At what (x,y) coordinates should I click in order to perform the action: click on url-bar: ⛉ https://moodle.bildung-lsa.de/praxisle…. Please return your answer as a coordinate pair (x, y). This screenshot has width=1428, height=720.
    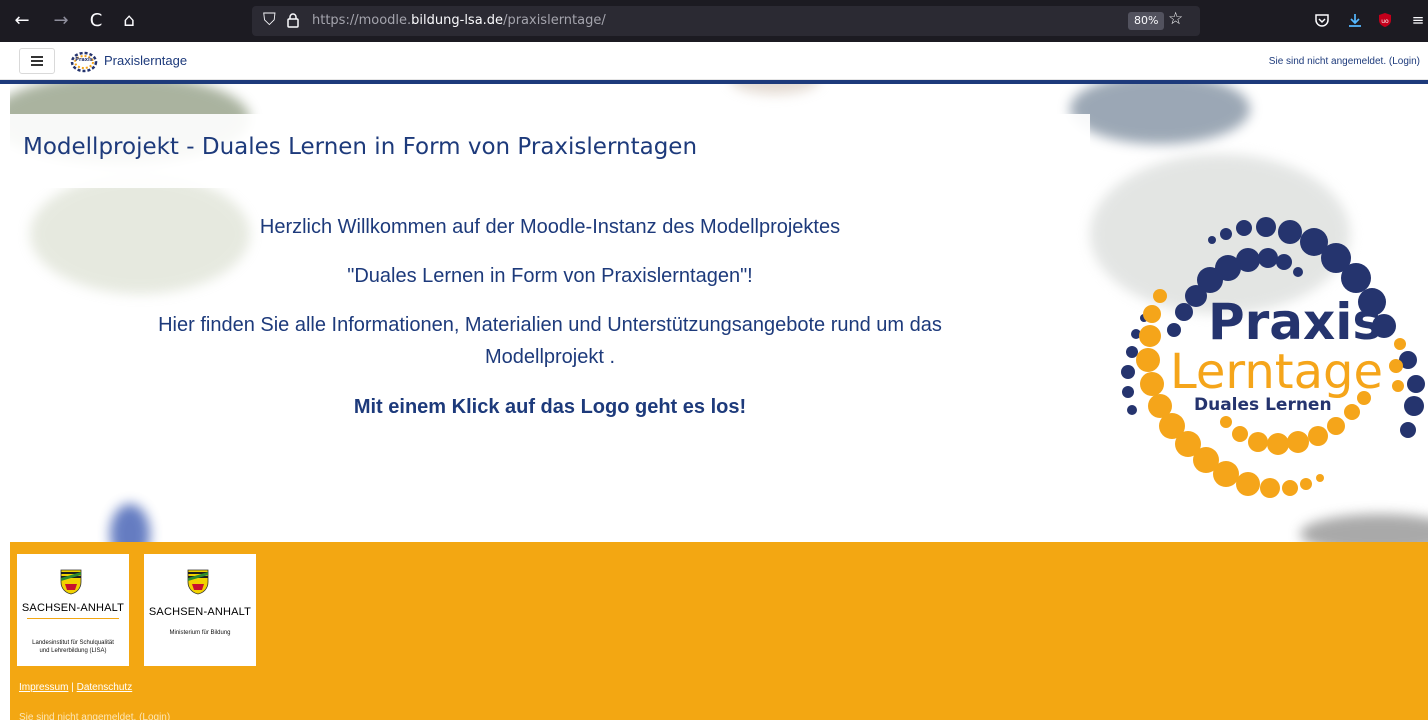
    Looking at the image, I should click on (726, 21).